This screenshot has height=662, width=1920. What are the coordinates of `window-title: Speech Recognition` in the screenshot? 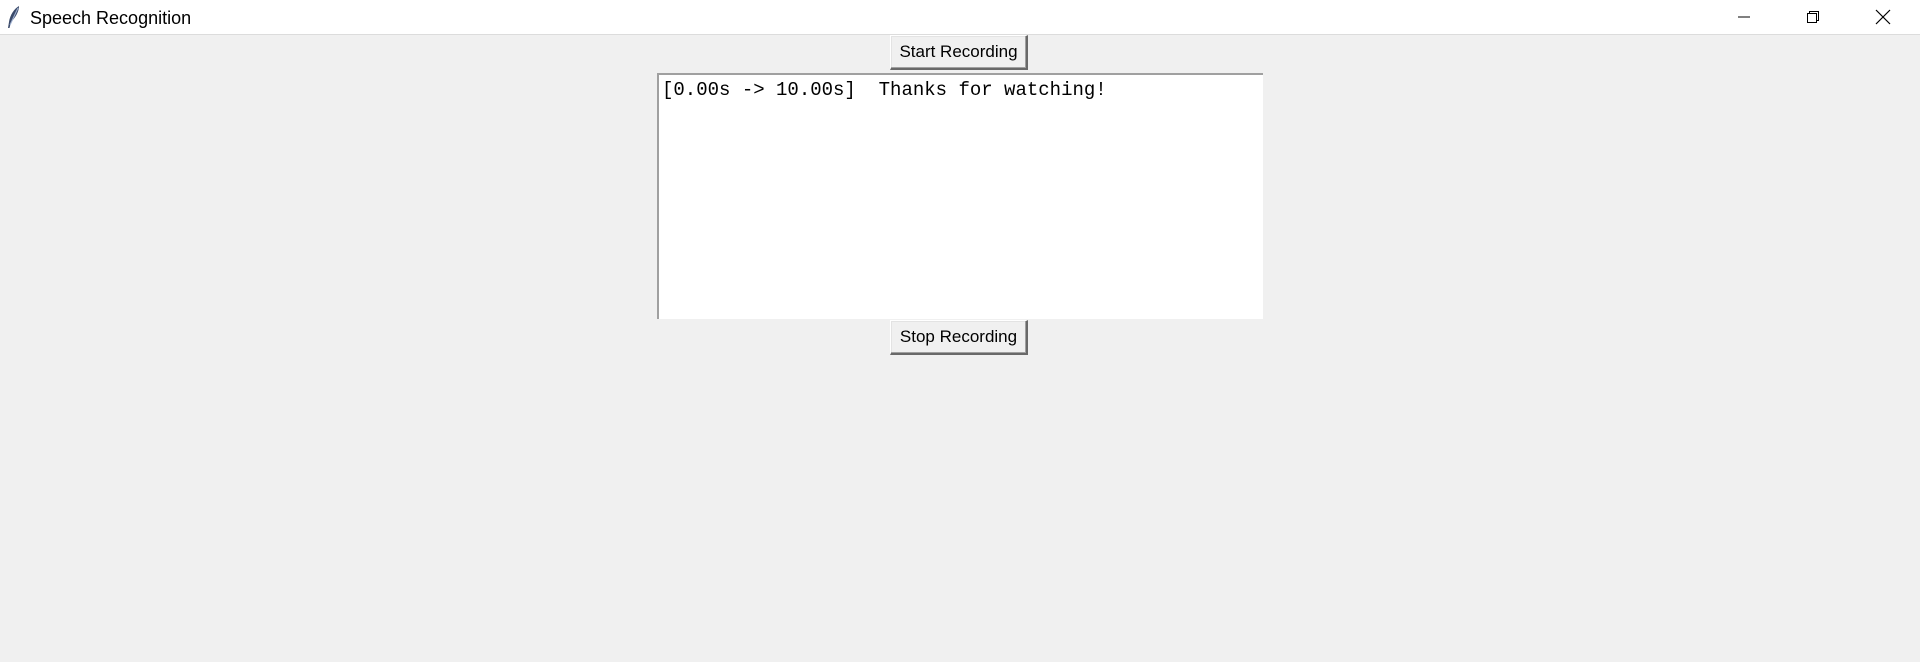 It's located at (111, 18).